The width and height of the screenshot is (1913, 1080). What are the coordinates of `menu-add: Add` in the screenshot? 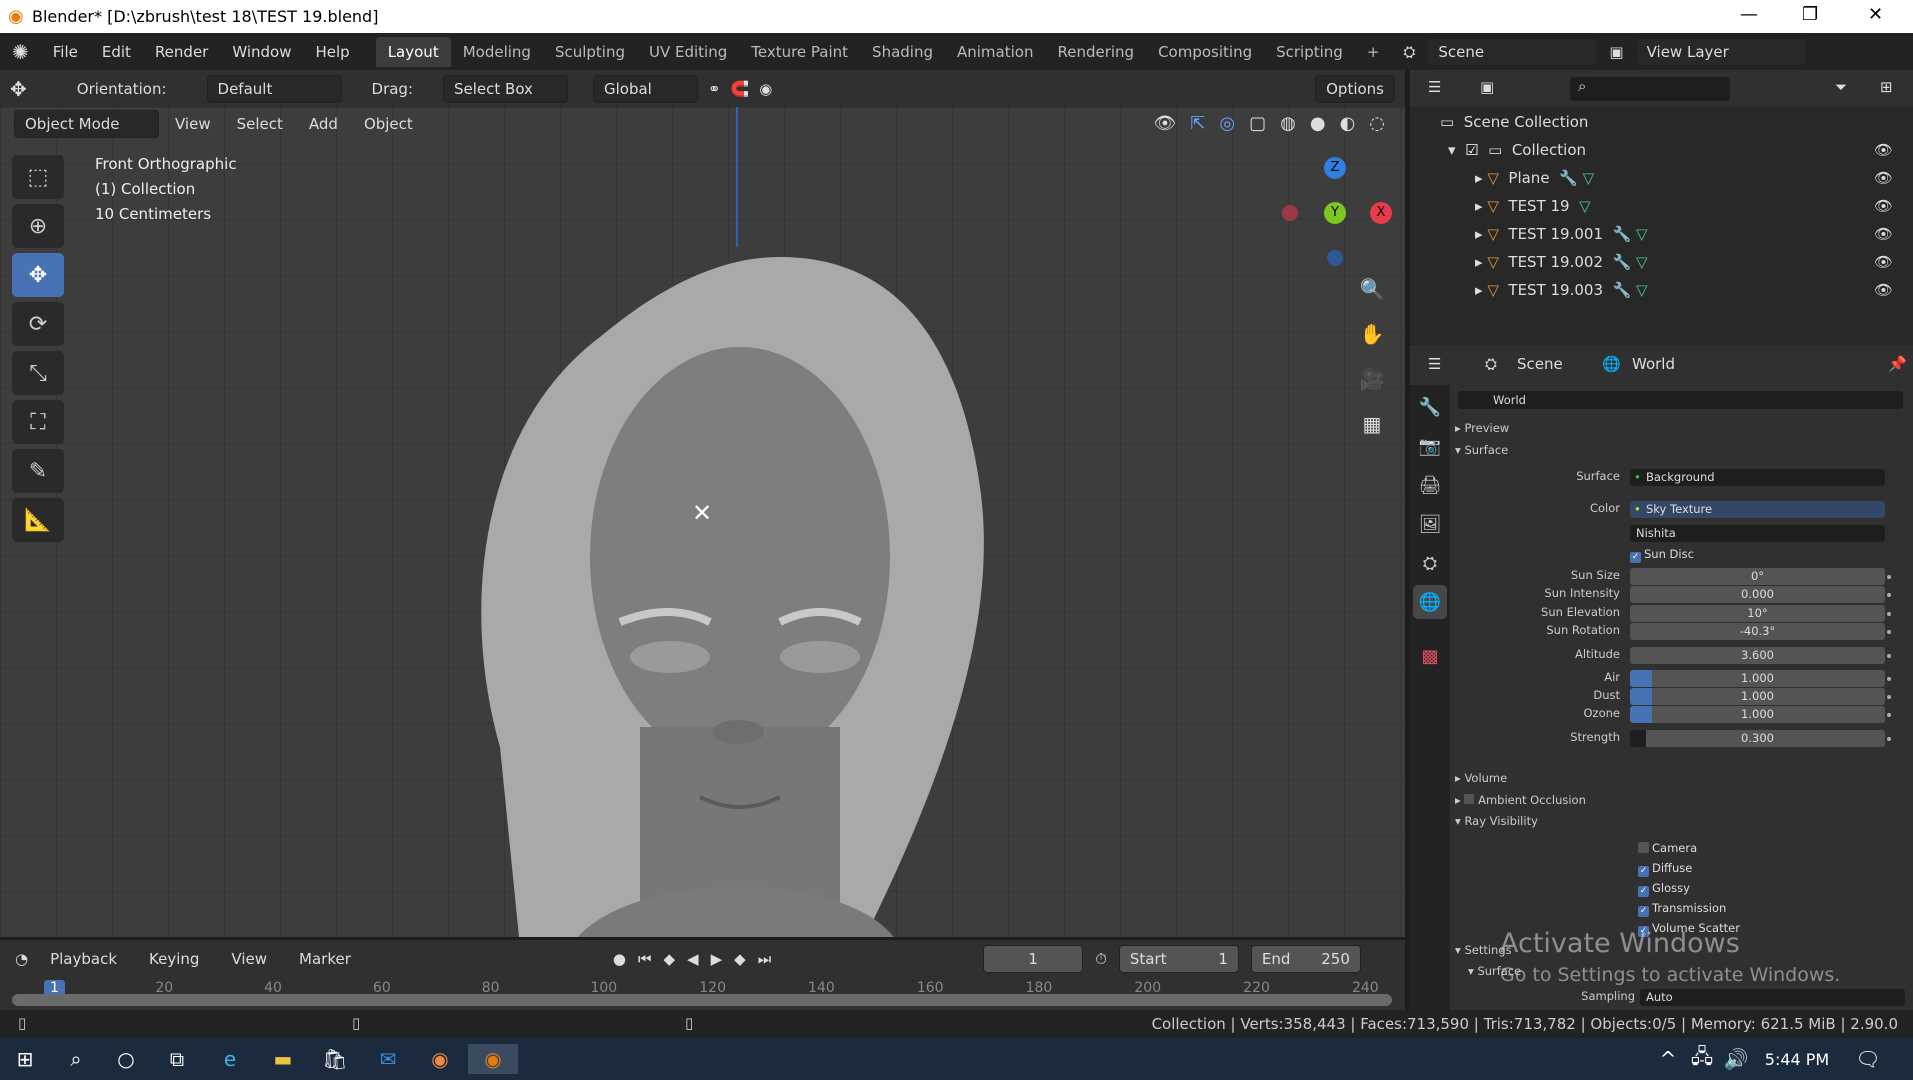 It's located at (323, 124).